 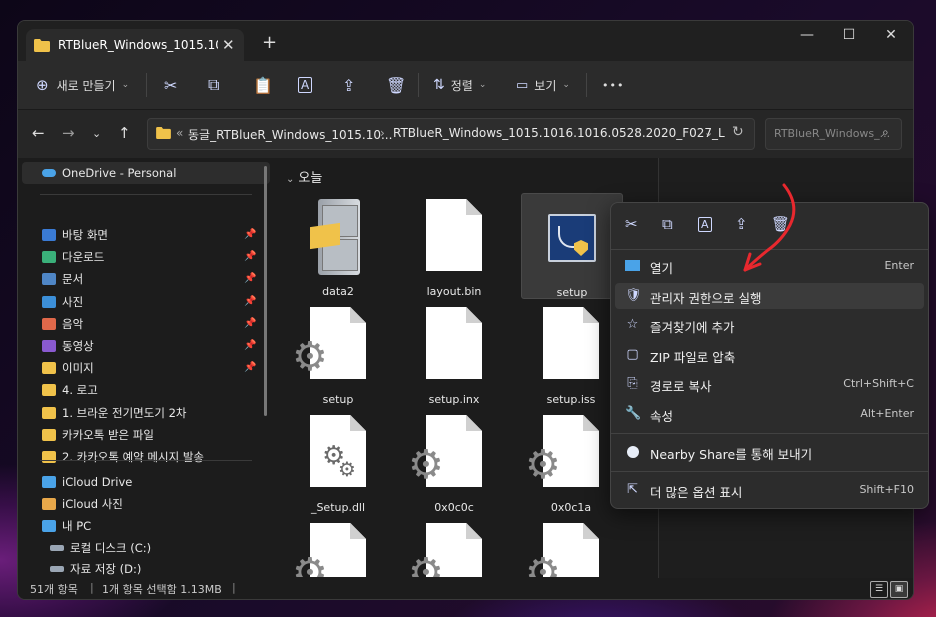 What do you see at coordinates (769, 227) in the screenshot?
I see `annotation-arrow` at bounding box center [769, 227].